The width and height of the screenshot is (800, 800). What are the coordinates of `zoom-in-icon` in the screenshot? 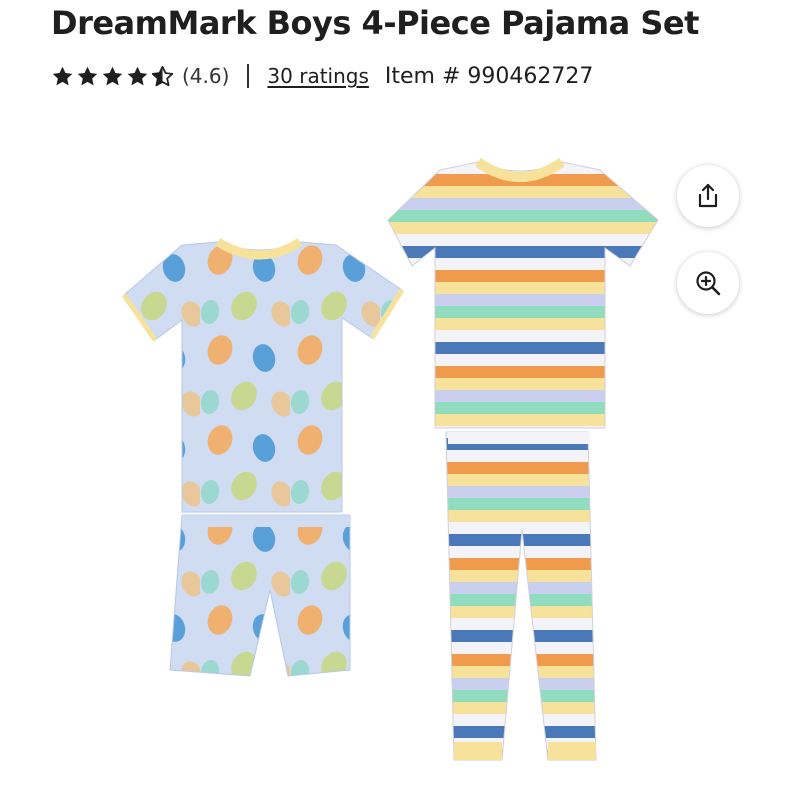 It's located at (708, 283).